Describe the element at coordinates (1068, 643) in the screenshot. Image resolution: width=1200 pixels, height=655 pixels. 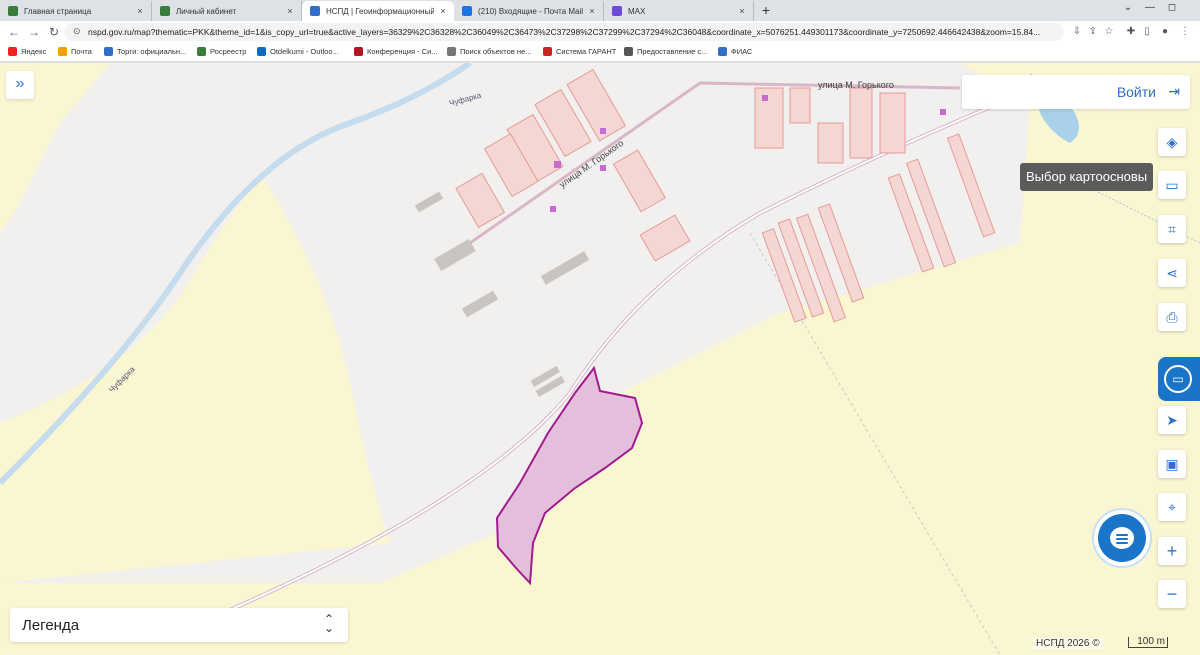
I see `copyright: НСПД 2026 ©` at that location.